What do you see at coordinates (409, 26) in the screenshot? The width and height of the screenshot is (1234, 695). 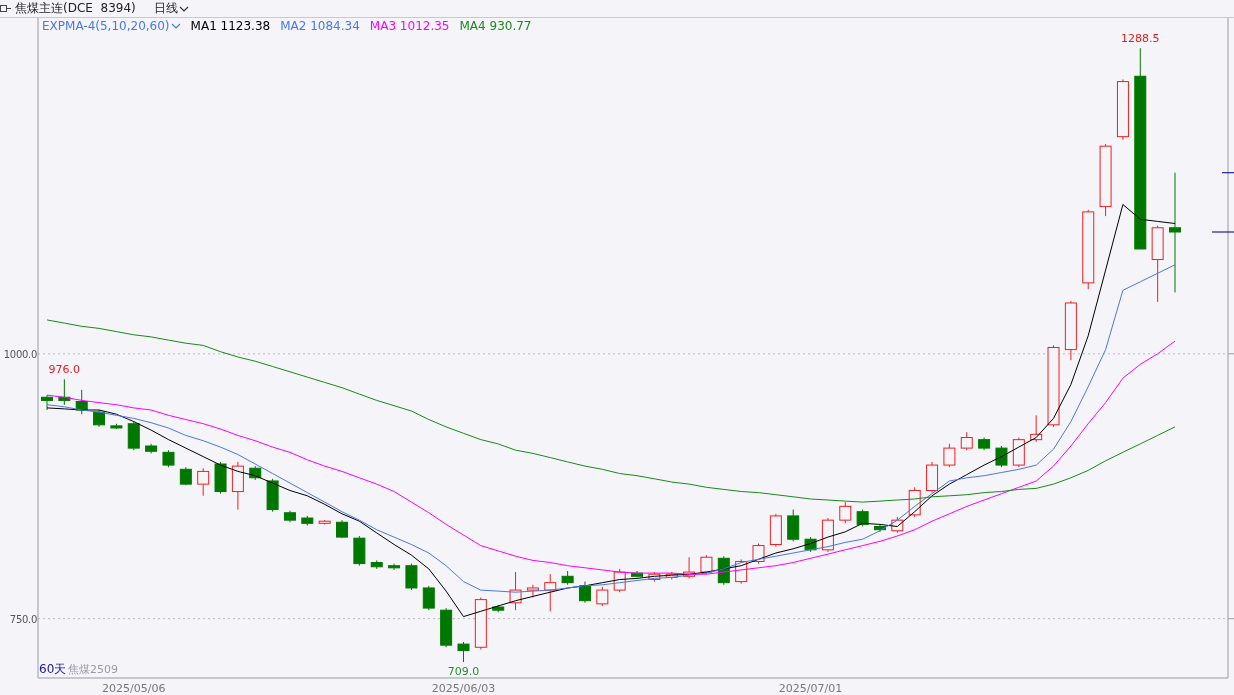 I see `indicator-value: MA3 1012.35` at bounding box center [409, 26].